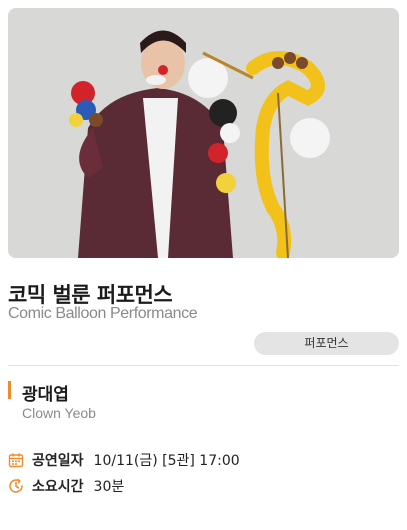 Image resolution: width=407 pixels, height=530 pixels. I want to click on performer-name: 광대엽, so click(45, 395).